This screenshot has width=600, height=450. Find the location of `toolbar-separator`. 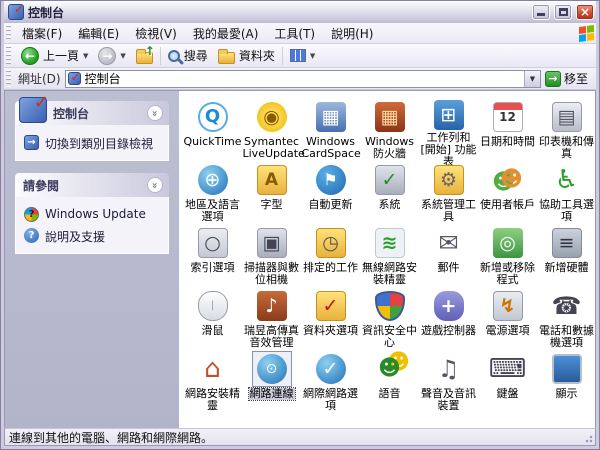

toolbar-separator is located at coordinates (160, 55).